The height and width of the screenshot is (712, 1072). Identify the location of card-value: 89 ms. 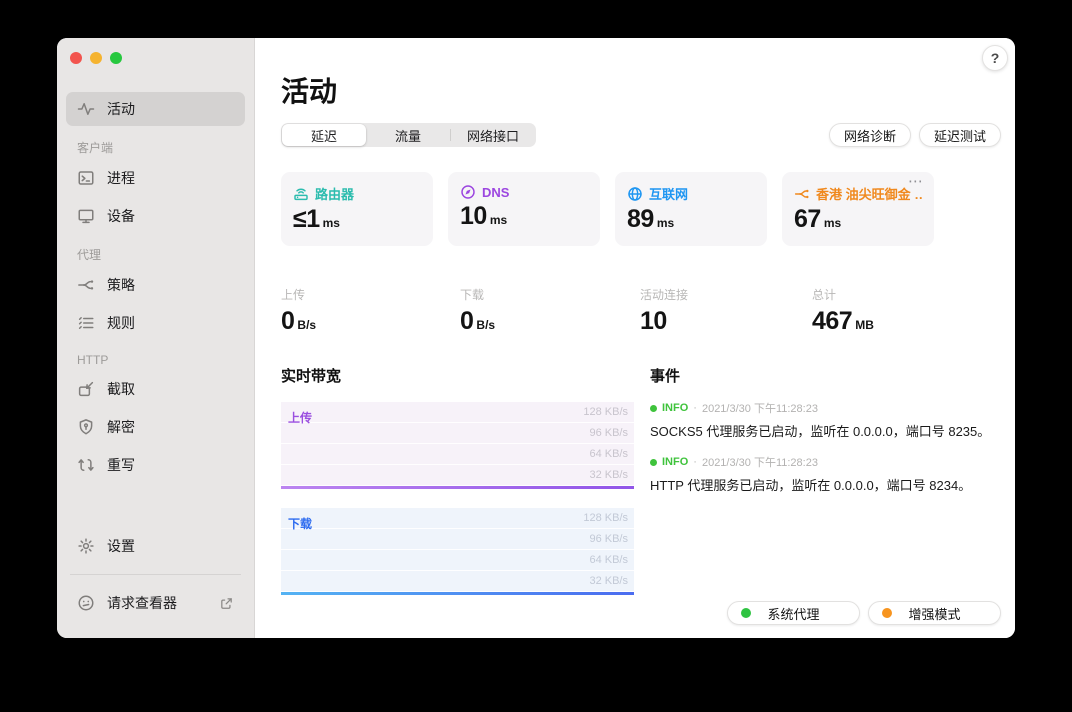
(651, 219).